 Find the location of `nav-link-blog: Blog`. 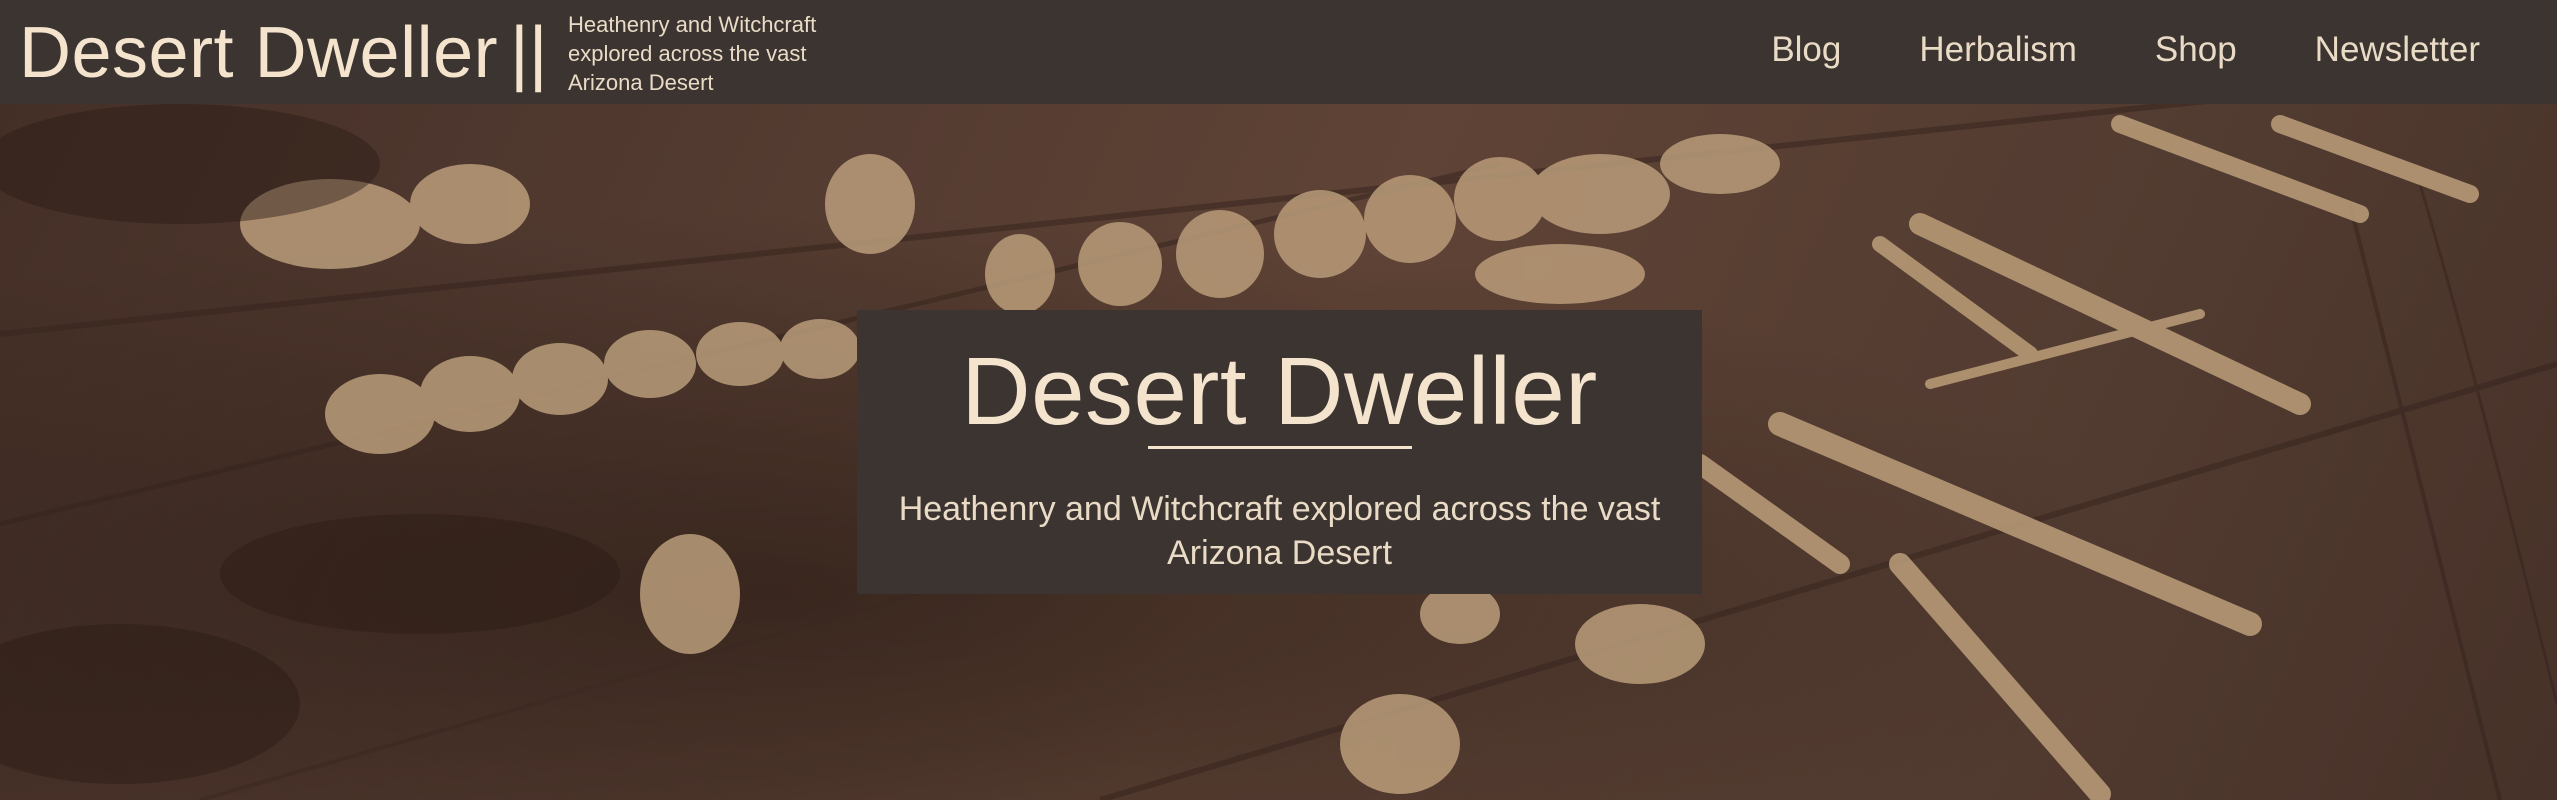

nav-link-blog: Blog is located at coordinates (1806, 50).